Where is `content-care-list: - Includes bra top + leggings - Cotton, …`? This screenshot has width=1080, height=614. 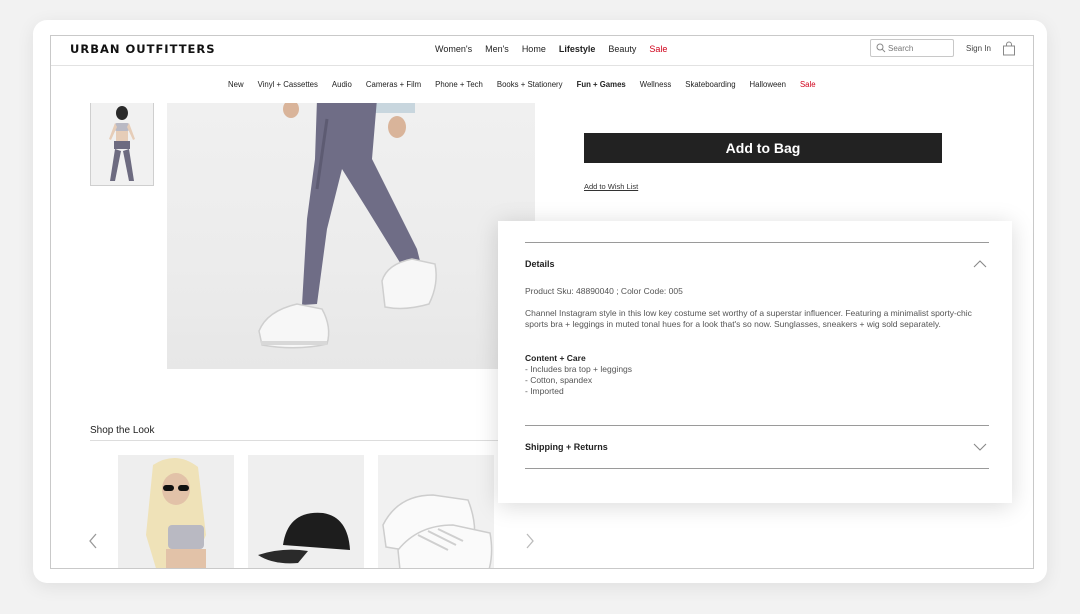
content-care-list: - Includes bra top + leggings - Cotton, … is located at coordinates (578, 380).